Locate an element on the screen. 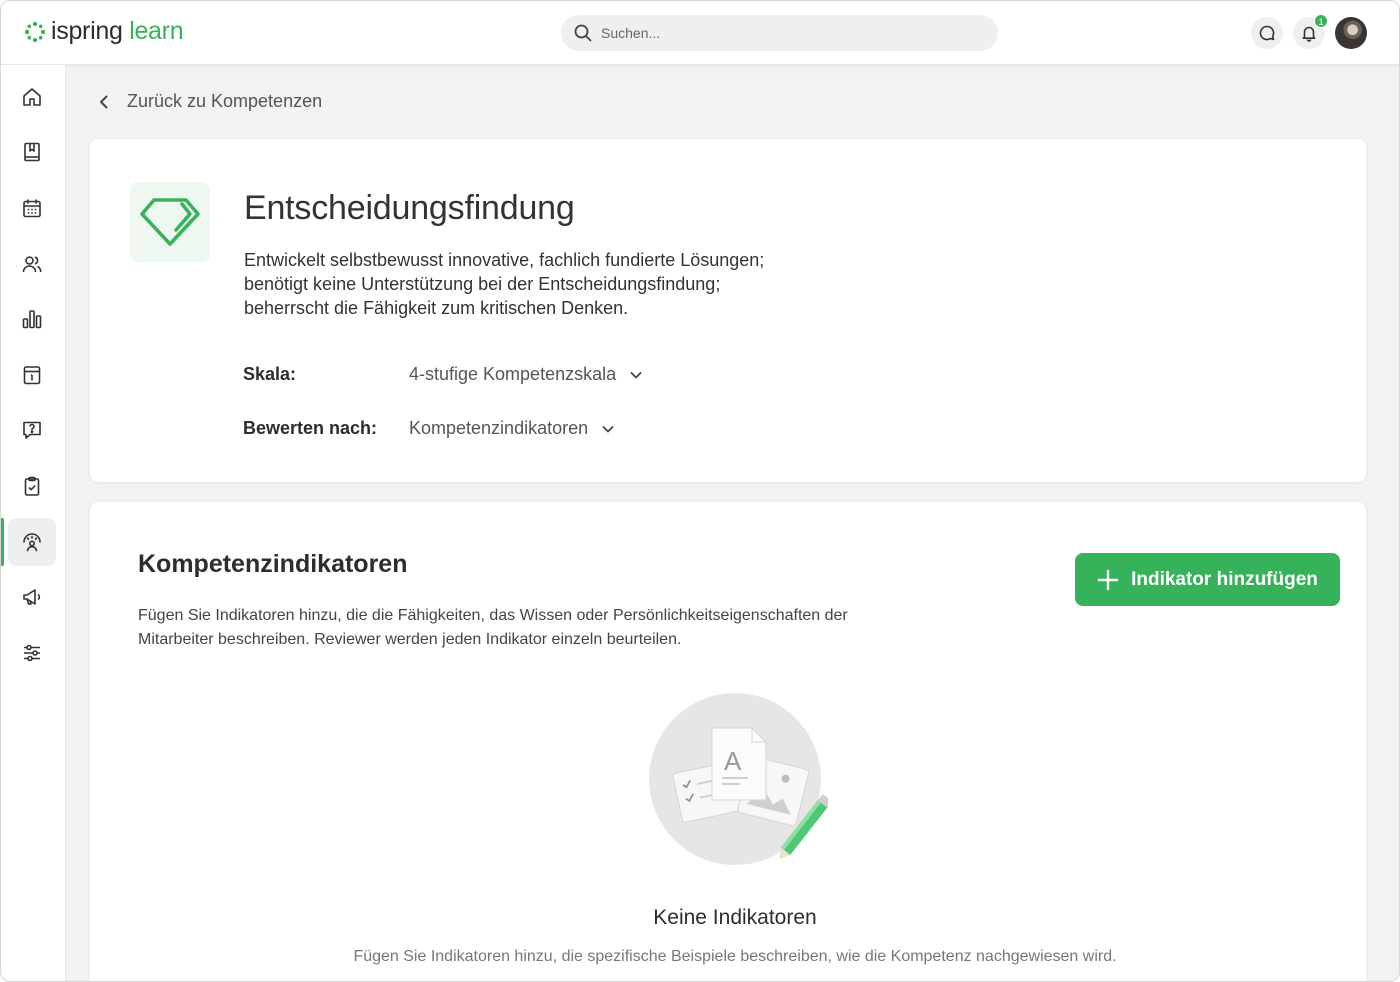 This screenshot has height=982, width=1400. add-indicator-label: Indikator hinzufügen is located at coordinates (1224, 579).